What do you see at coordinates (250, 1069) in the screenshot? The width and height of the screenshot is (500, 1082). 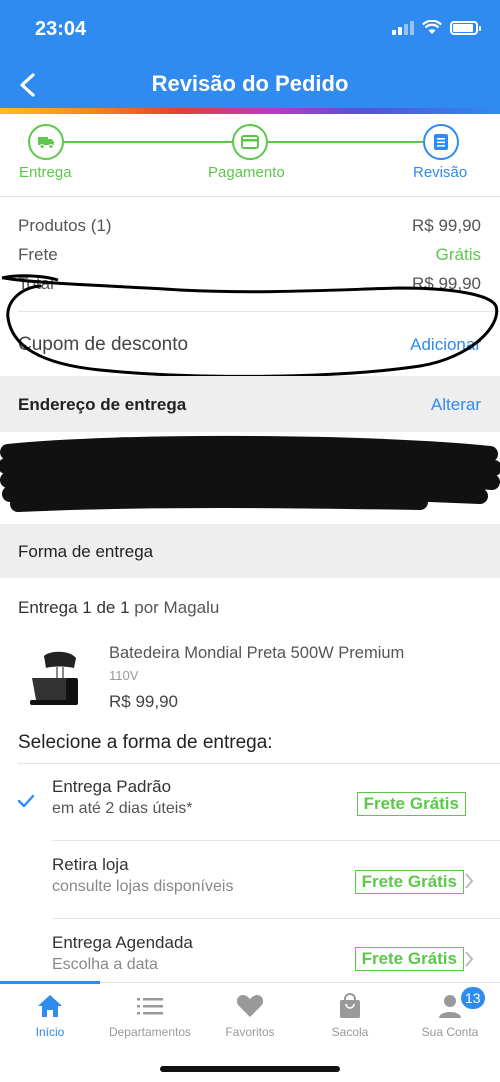 I see `home-indicator` at bounding box center [250, 1069].